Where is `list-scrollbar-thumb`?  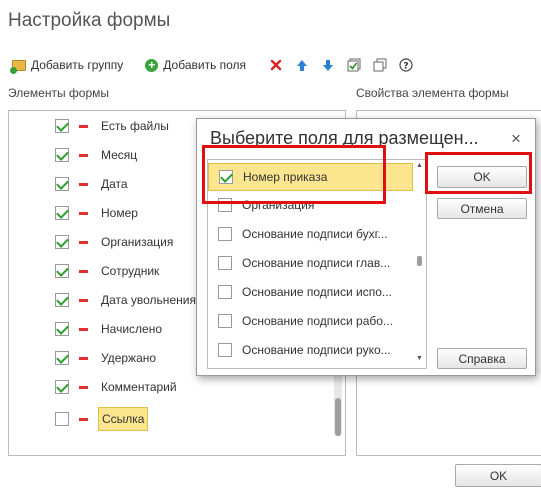 list-scrollbar-thumb is located at coordinates (419, 261).